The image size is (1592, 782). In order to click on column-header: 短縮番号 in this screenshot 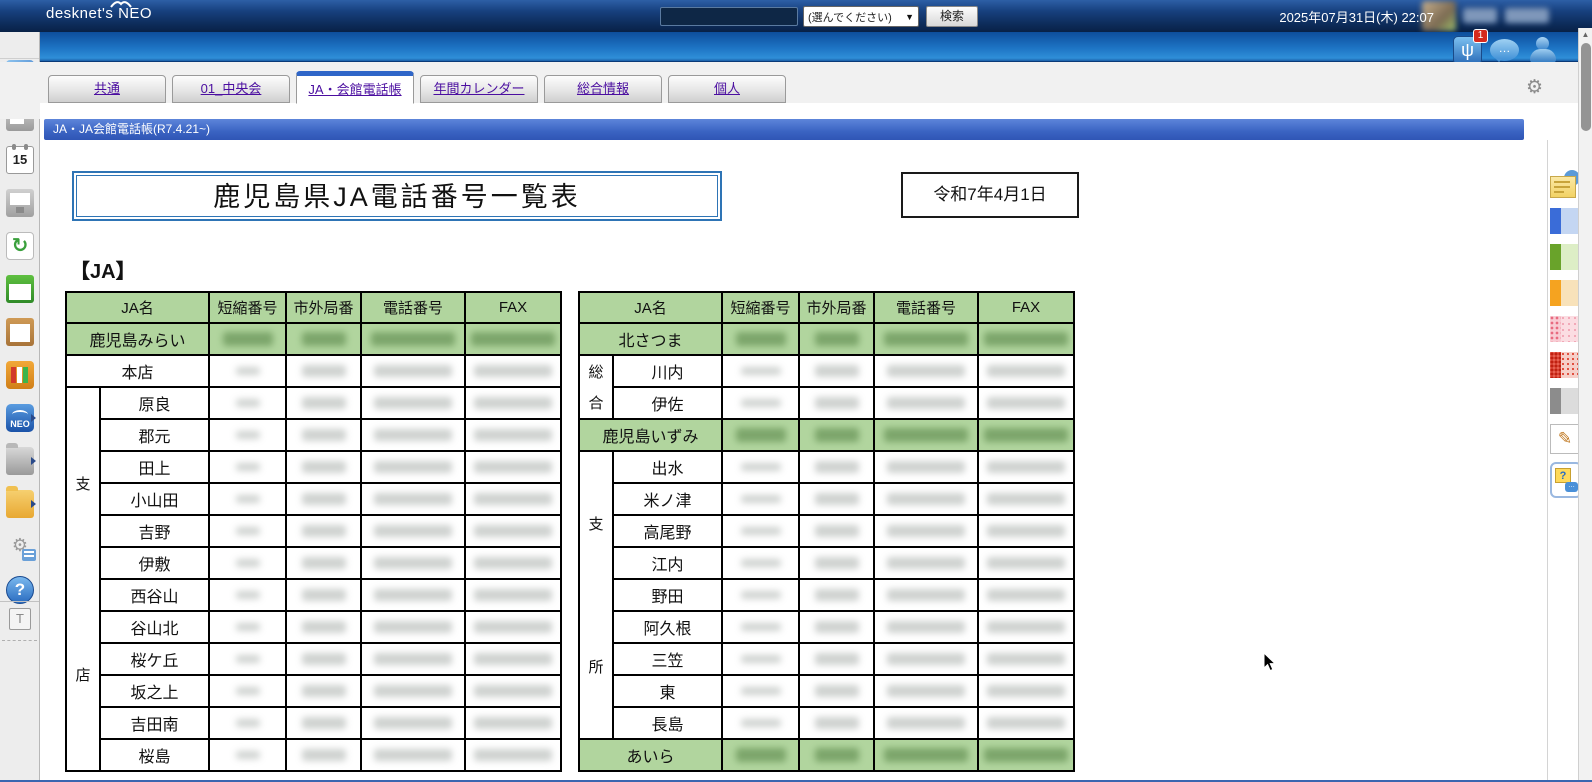, I will do `click(247, 307)`.